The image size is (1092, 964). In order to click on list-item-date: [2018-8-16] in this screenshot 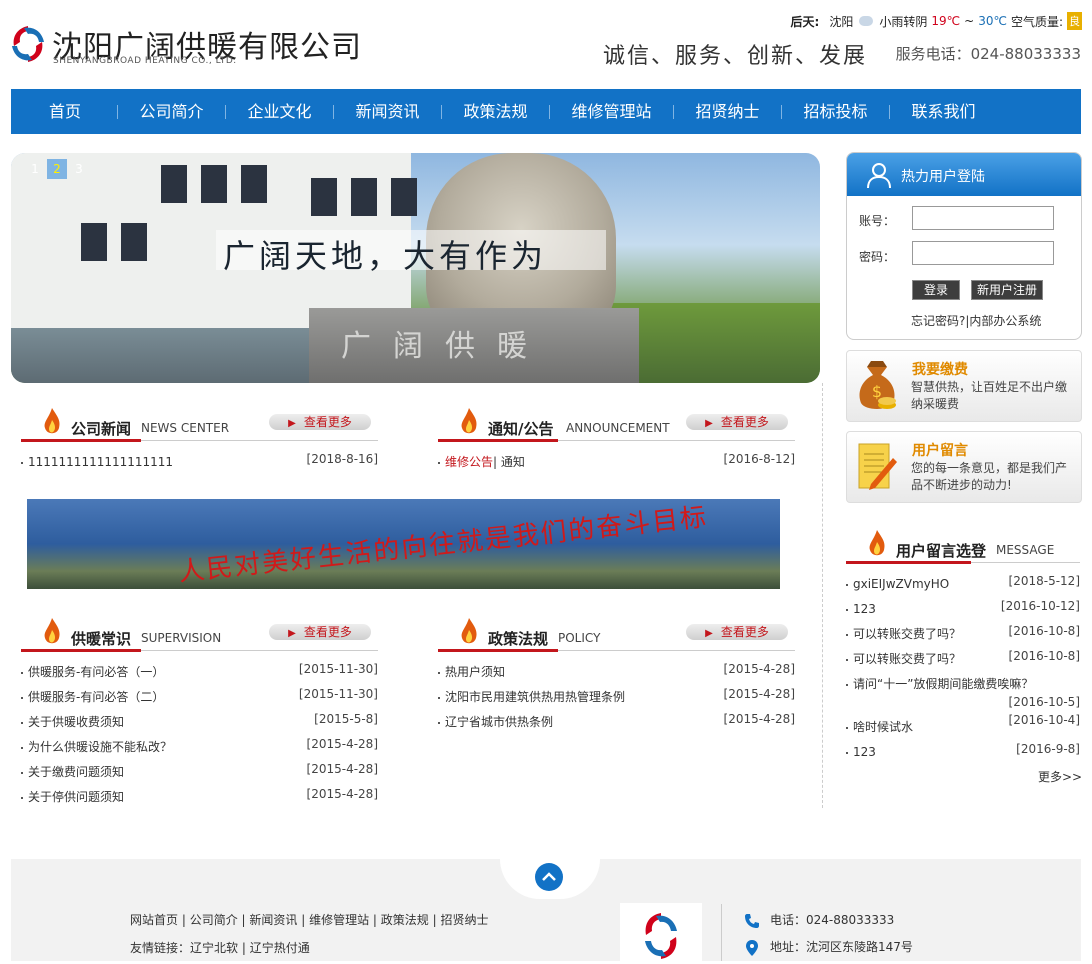, I will do `click(342, 459)`.